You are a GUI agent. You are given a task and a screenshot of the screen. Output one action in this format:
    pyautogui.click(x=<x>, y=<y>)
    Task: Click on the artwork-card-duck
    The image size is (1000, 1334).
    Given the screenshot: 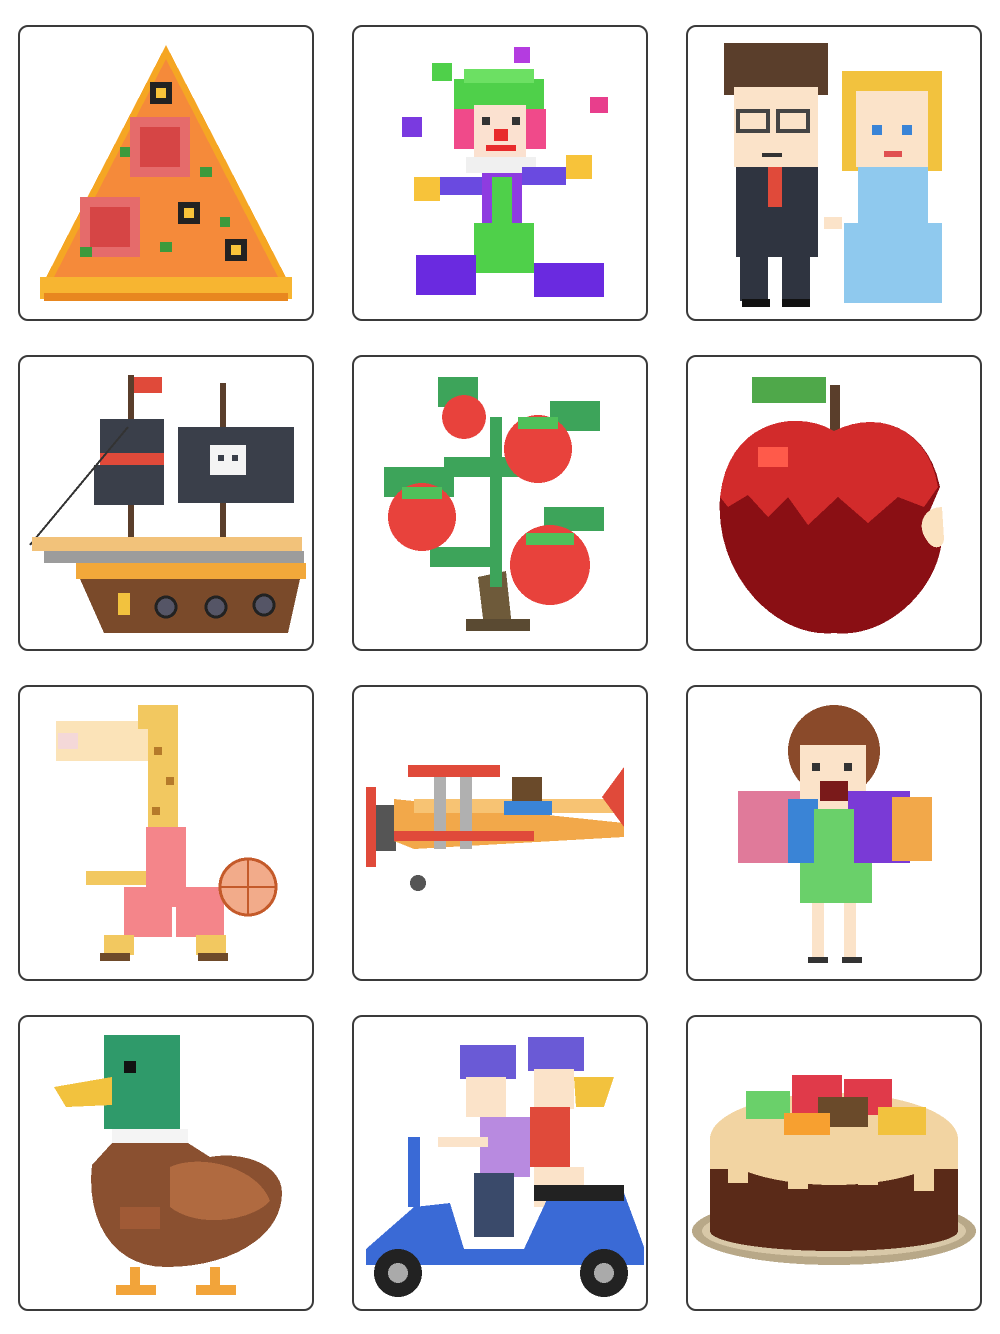 What is the action you would take?
    pyautogui.click(x=166, y=1163)
    